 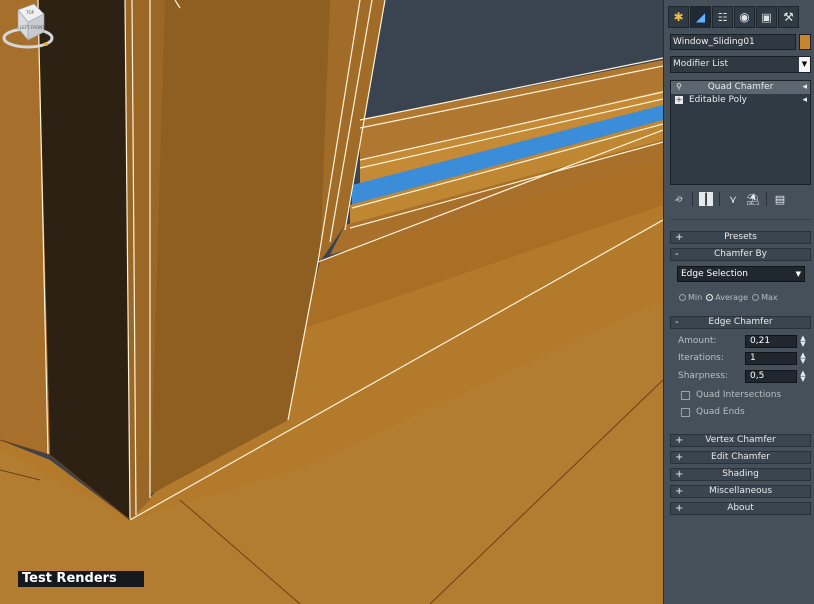 What do you see at coordinates (771, 376) in the screenshot?
I see `sharpness-field: 0,5` at bounding box center [771, 376].